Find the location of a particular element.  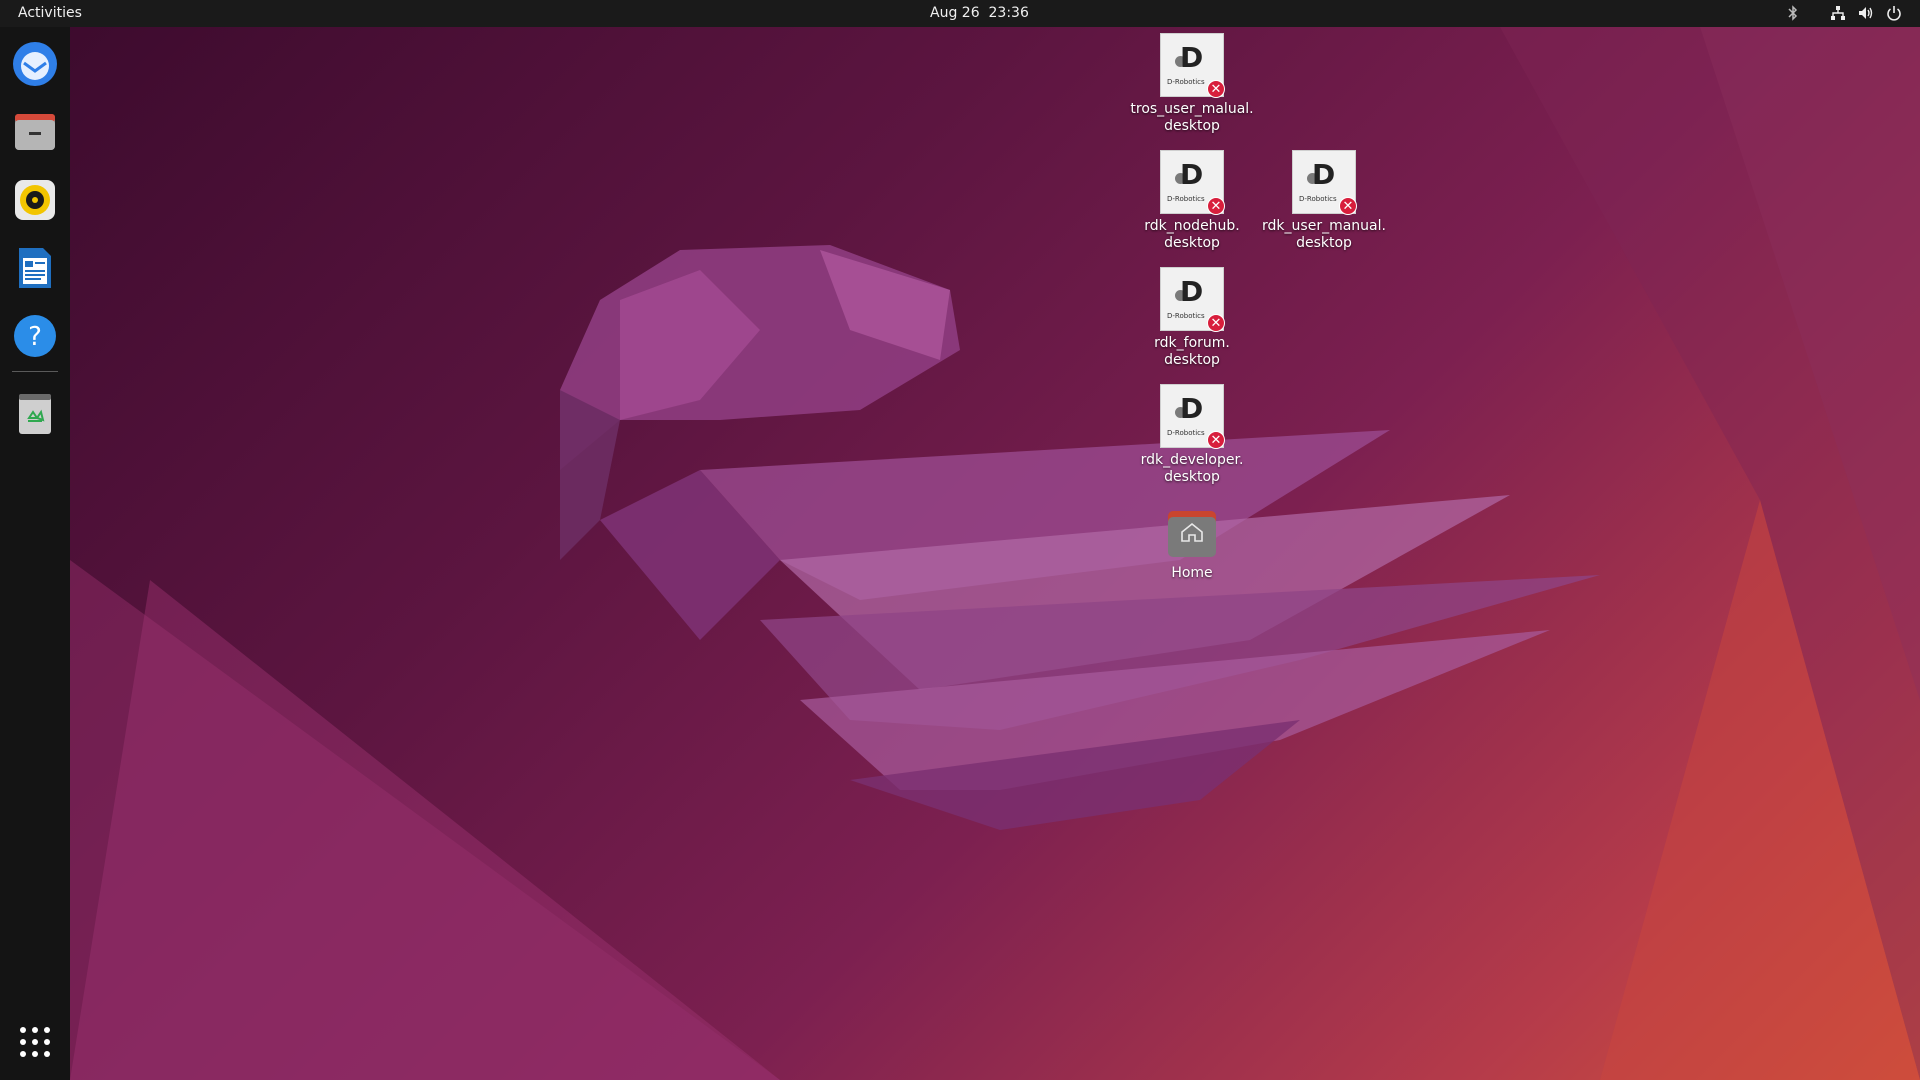

writer-icon is located at coordinates (35, 268).